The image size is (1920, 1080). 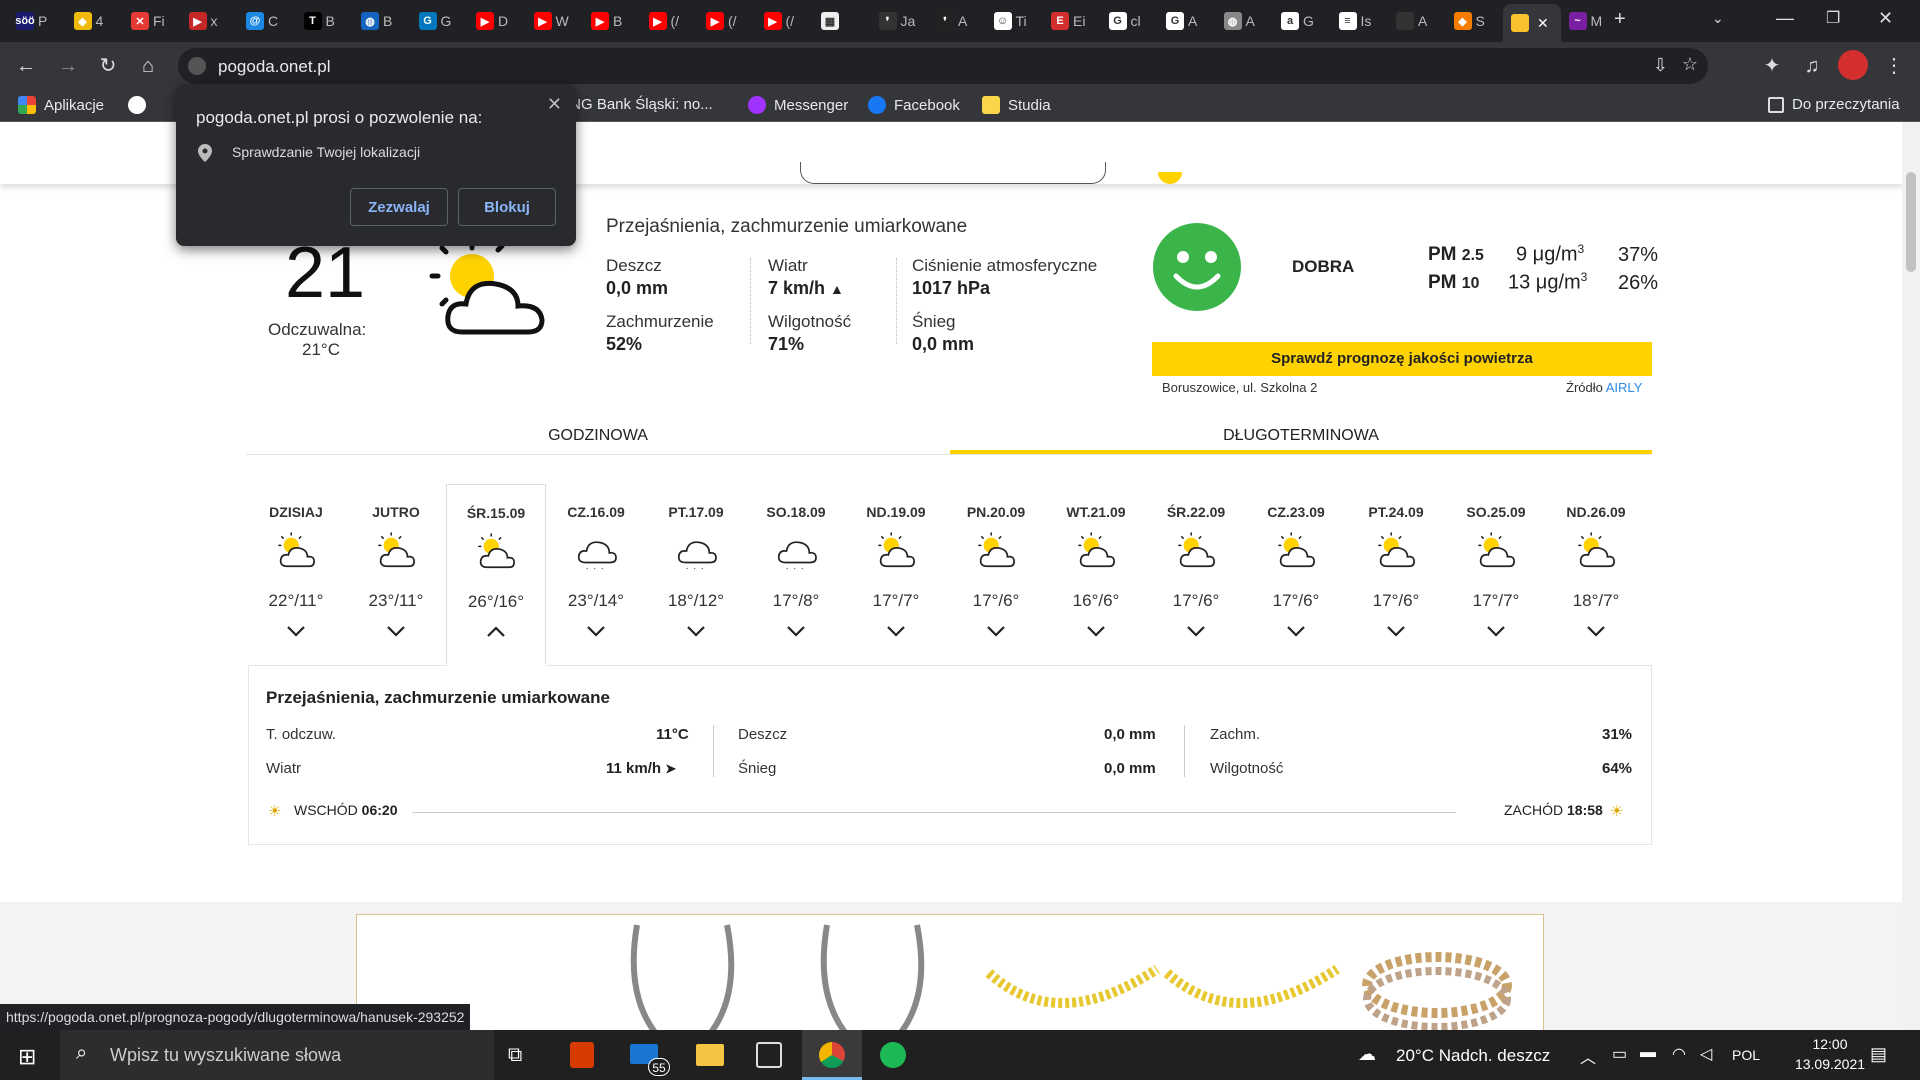 What do you see at coordinates (26, 66) in the screenshot?
I see `back-button: ←` at bounding box center [26, 66].